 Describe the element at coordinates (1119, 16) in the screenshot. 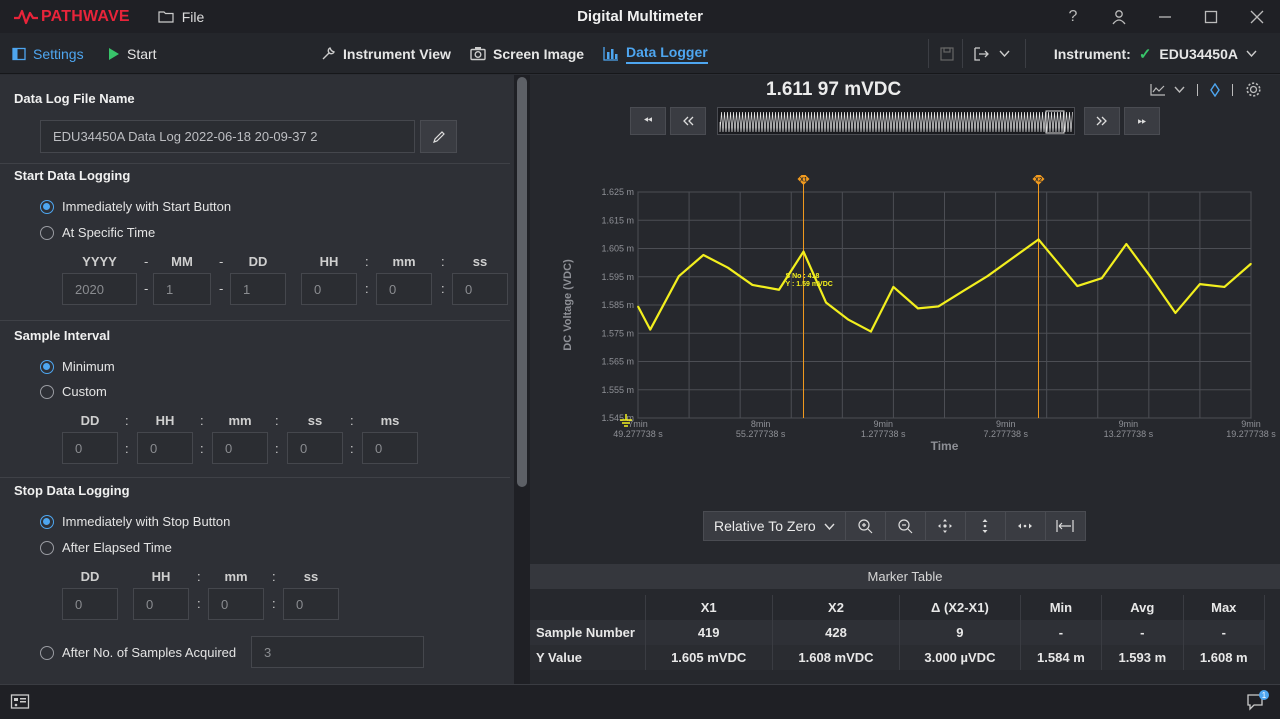

I see `user-button` at that location.